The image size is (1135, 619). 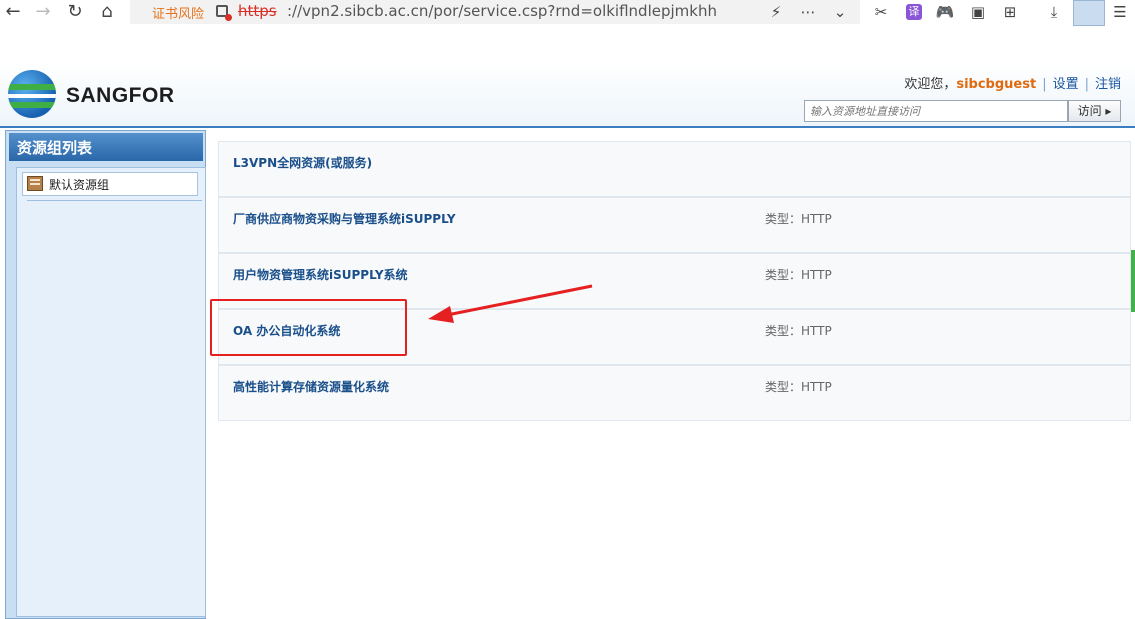 I want to click on game-icon: 🎮, so click(x=945, y=12).